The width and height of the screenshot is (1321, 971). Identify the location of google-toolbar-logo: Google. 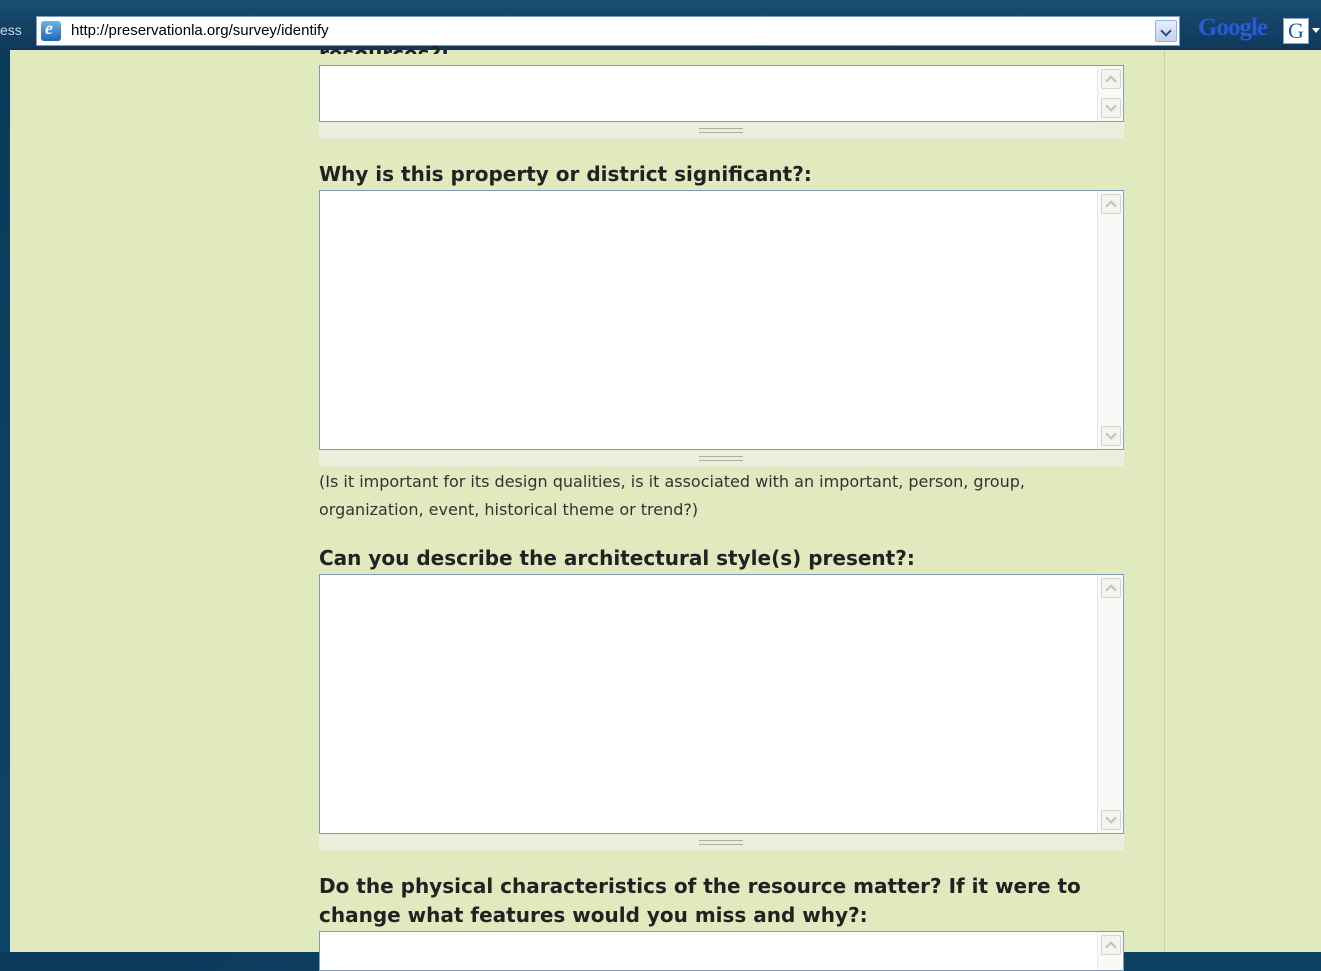
(1233, 27).